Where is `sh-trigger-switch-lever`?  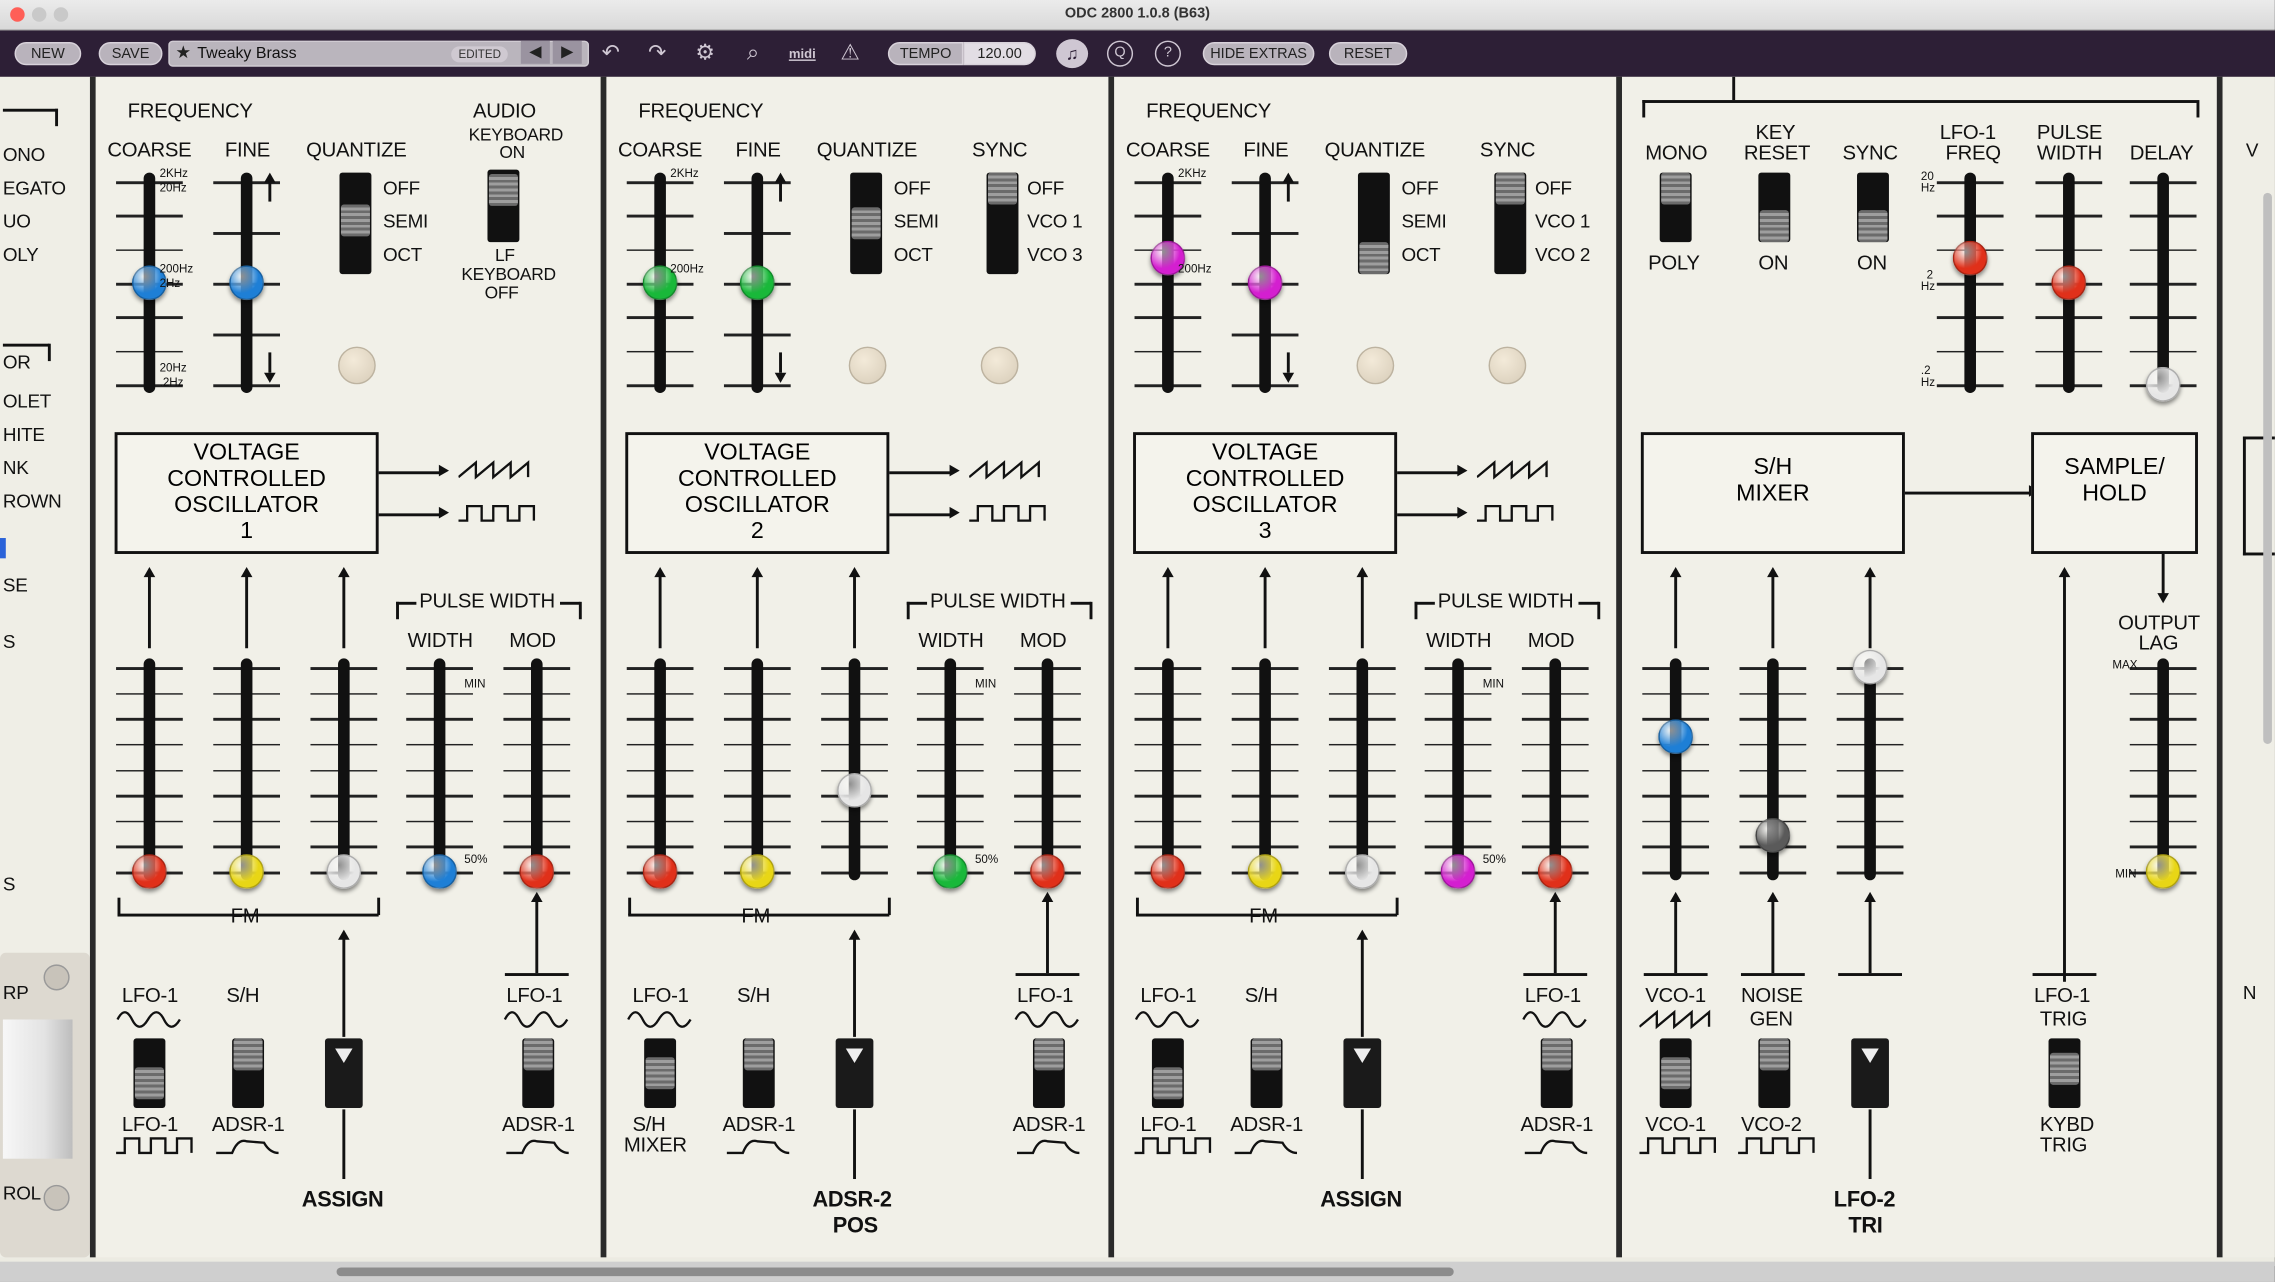
sh-trigger-switch-lever is located at coordinates (2064, 1069).